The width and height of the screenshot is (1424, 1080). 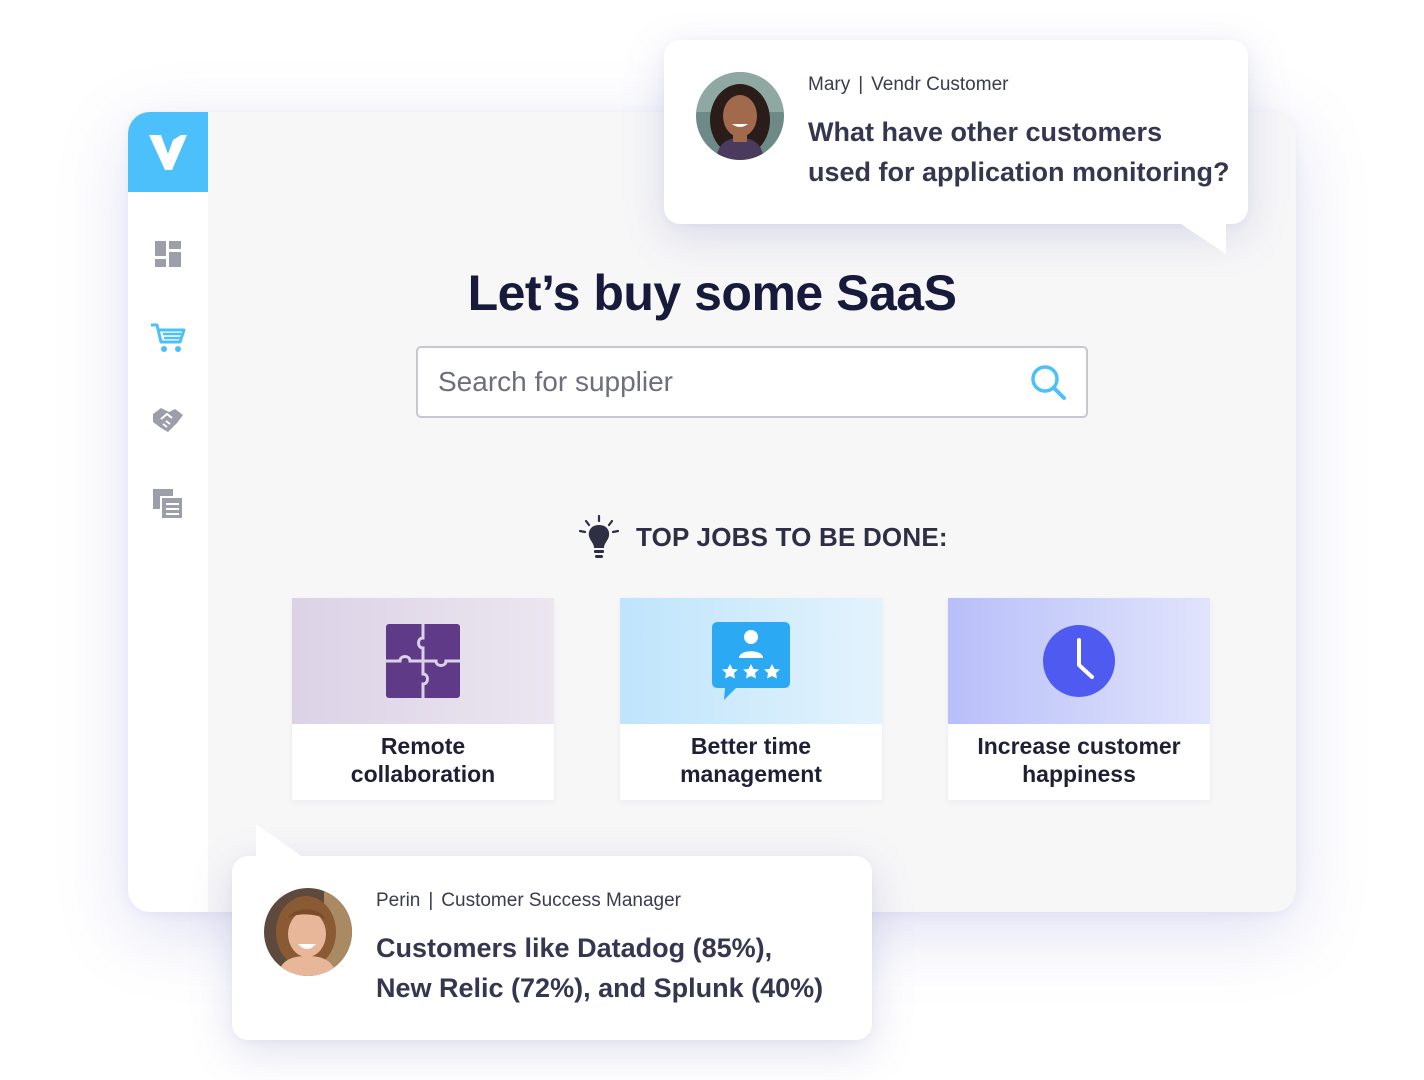 I want to click on customer-meta: Mary | Vendr Customer, so click(x=908, y=85).